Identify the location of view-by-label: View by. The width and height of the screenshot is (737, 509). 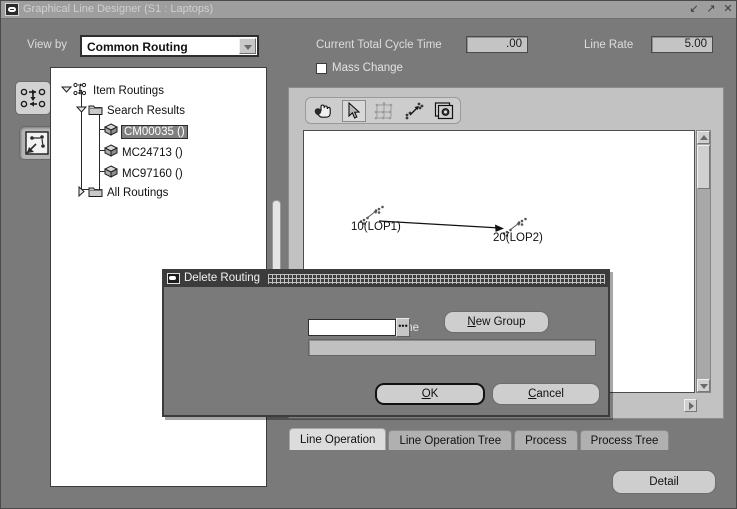
(47, 45).